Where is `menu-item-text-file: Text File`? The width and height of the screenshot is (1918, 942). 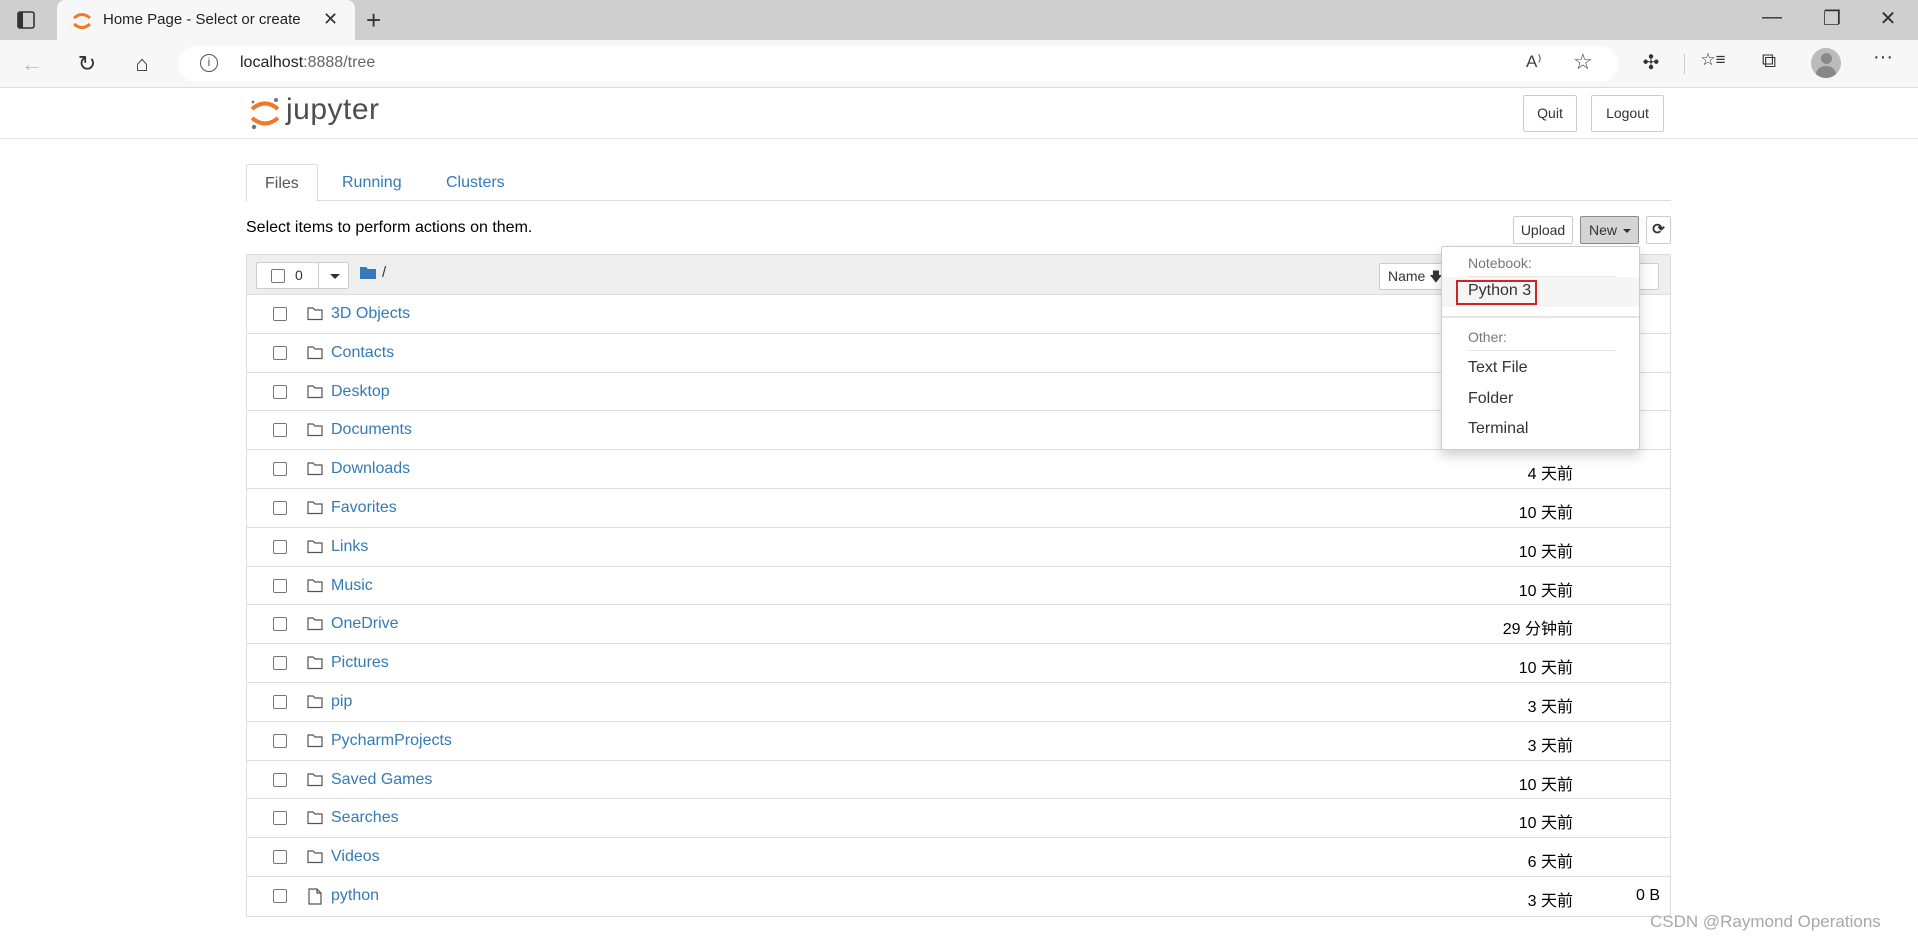
menu-item-text-file: Text File is located at coordinates (1540, 369).